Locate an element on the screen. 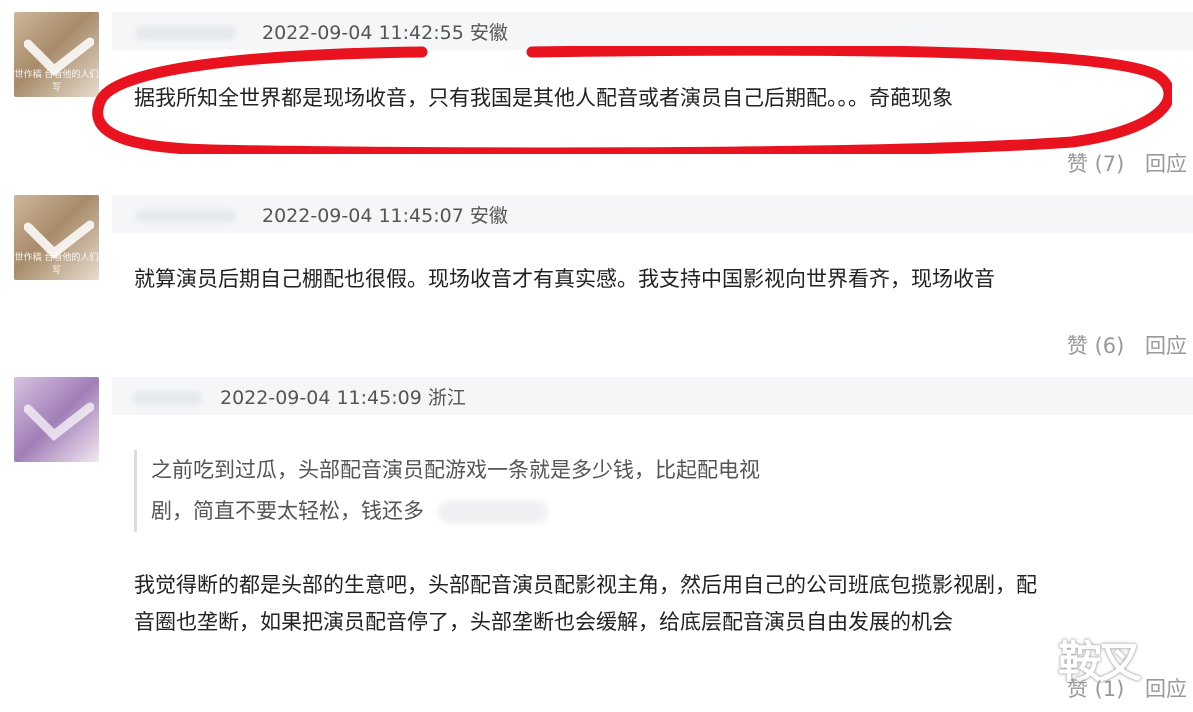 Image resolution: width=1193 pixels, height=712 pixels. comment-text-line: 音圈也垄断，如果把演员配音停了，头部垄断也会缓解，给底层配音演员自由发展的机会 is located at coordinates (543, 622).